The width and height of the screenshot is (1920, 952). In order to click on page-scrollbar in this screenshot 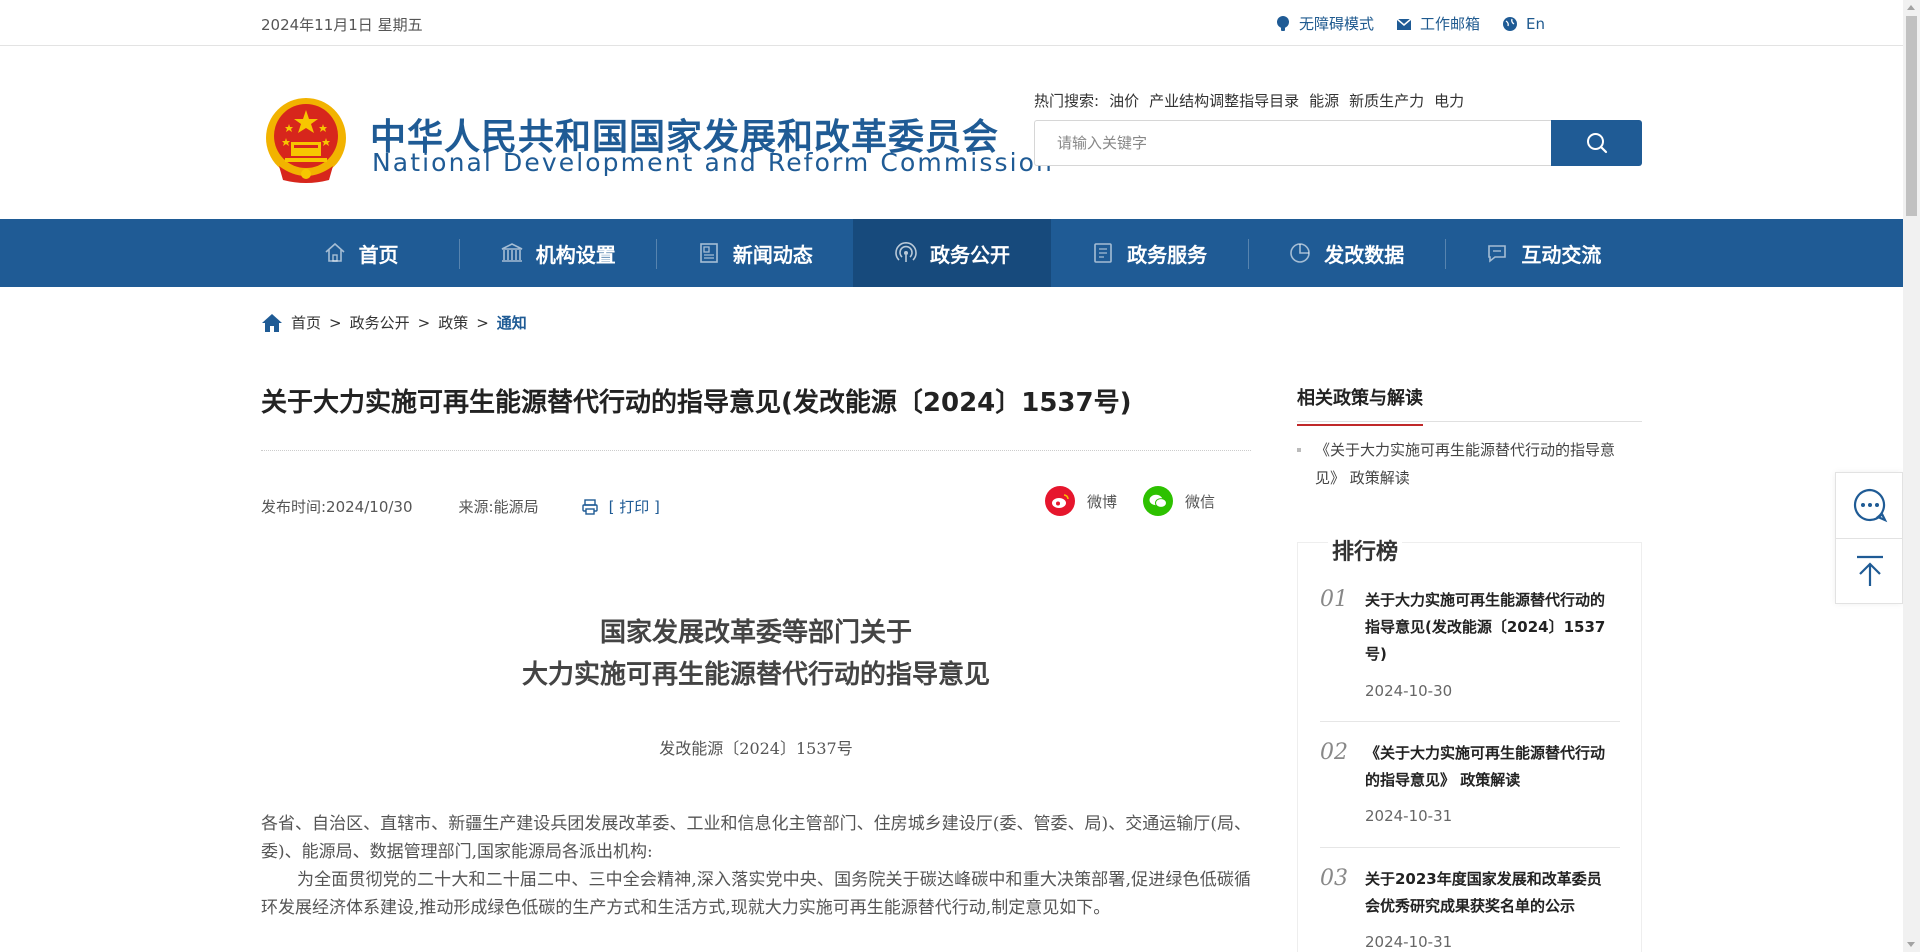, I will do `click(1911, 476)`.